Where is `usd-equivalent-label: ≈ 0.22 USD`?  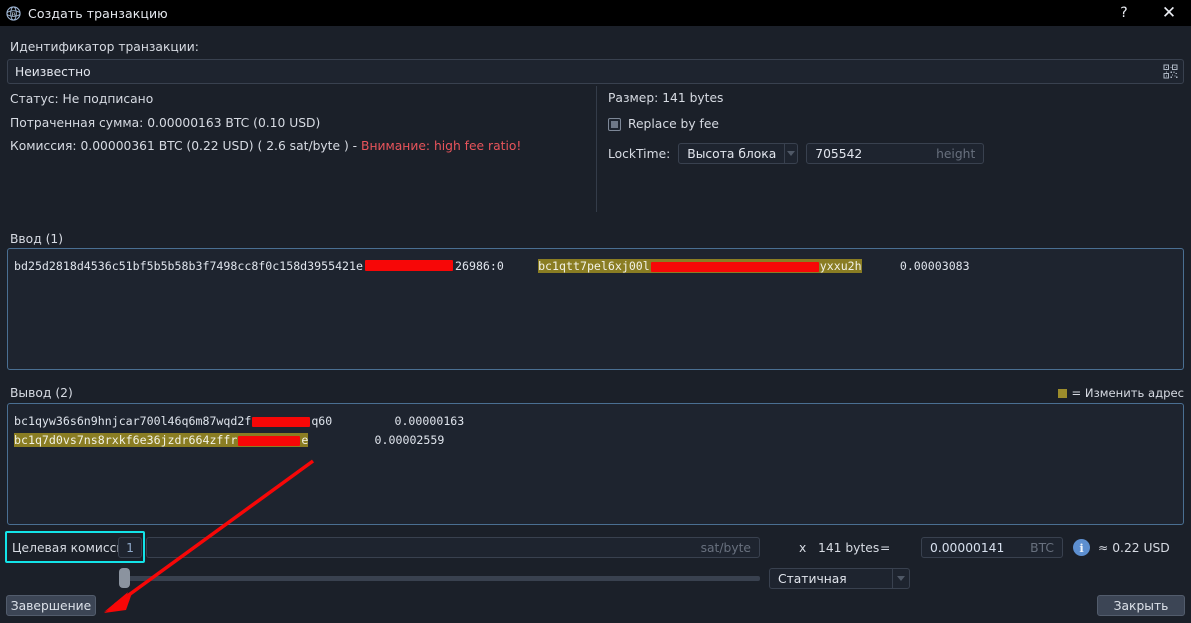
usd-equivalent-label: ≈ 0.22 USD is located at coordinates (1134, 548).